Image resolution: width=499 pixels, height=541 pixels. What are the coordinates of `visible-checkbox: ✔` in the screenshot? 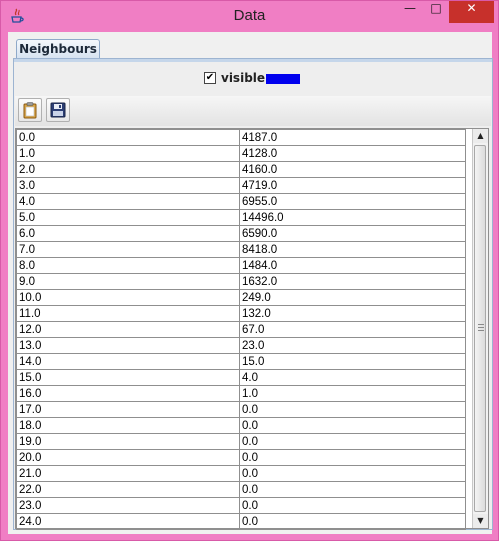 It's located at (210, 78).